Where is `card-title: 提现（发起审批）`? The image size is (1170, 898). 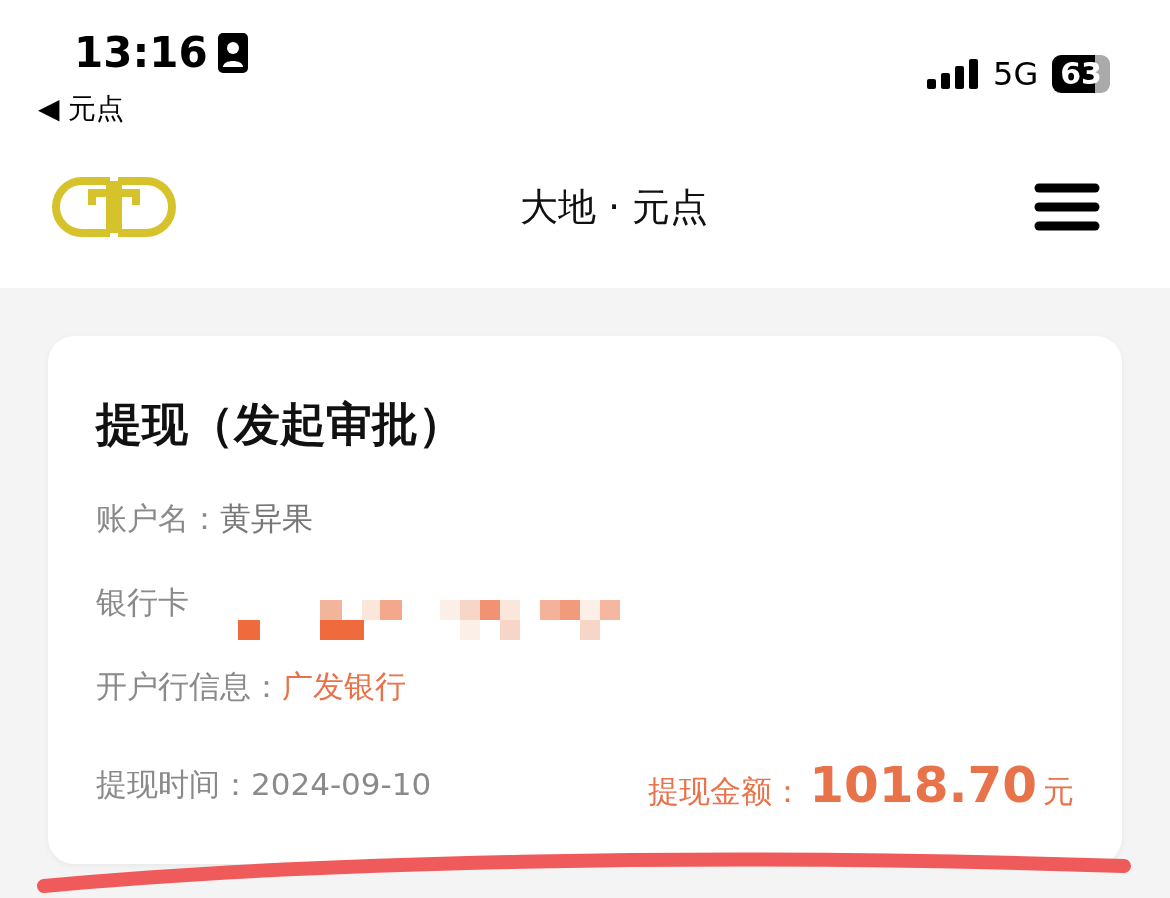
card-title: 提现（发起审批） is located at coordinates (280, 424).